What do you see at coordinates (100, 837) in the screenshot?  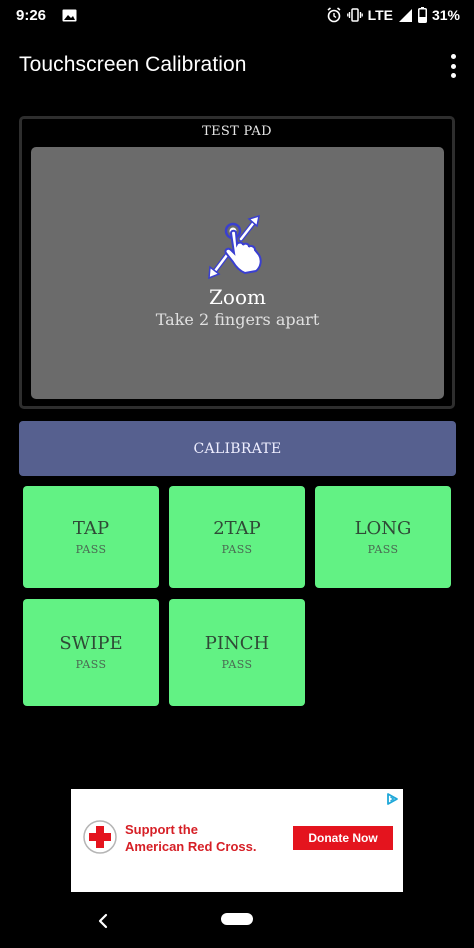 I see `red-cross-logo` at bounding box center [100, 837].